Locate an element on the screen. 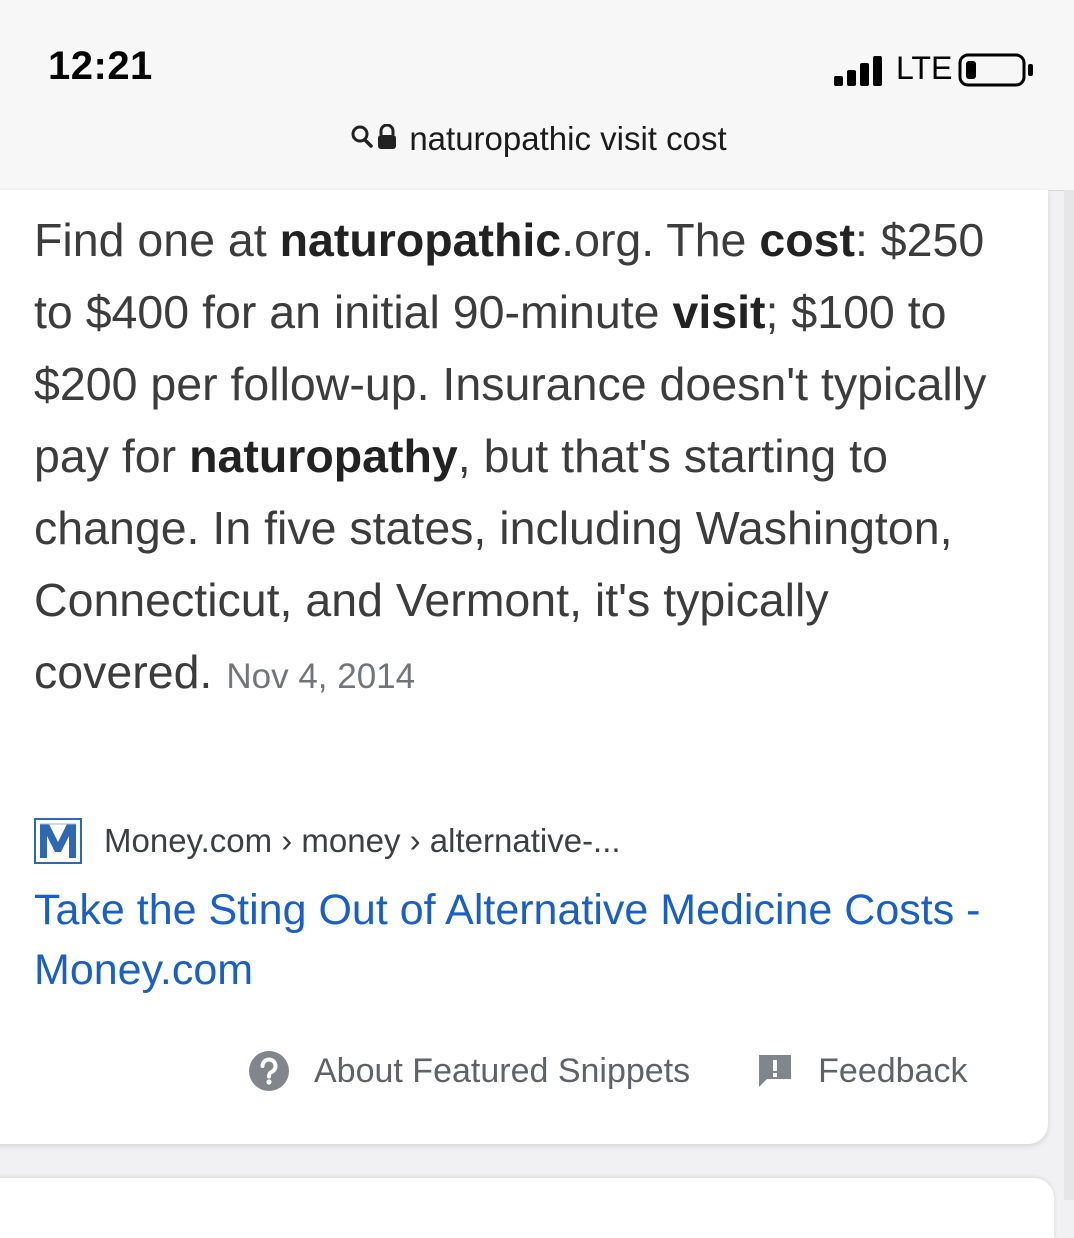 The image size is (1074, 1238). address-bar: naturopathic visit cost is located at coordinates (537, 150).